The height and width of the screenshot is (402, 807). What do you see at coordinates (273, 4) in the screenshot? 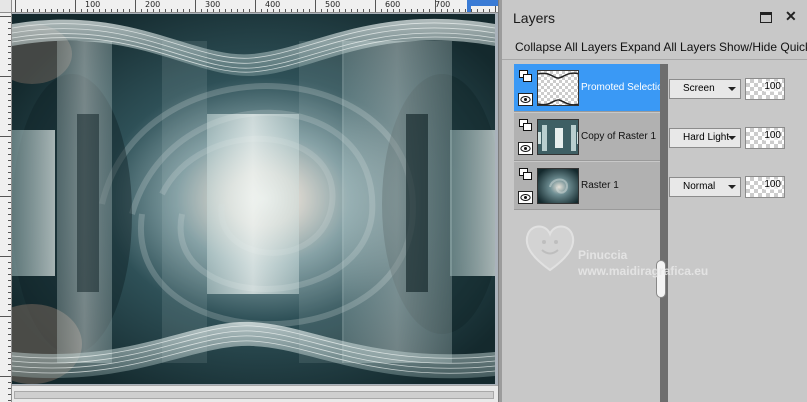
I see `ruler-label-400: 400` at bounding box center [273, 4].